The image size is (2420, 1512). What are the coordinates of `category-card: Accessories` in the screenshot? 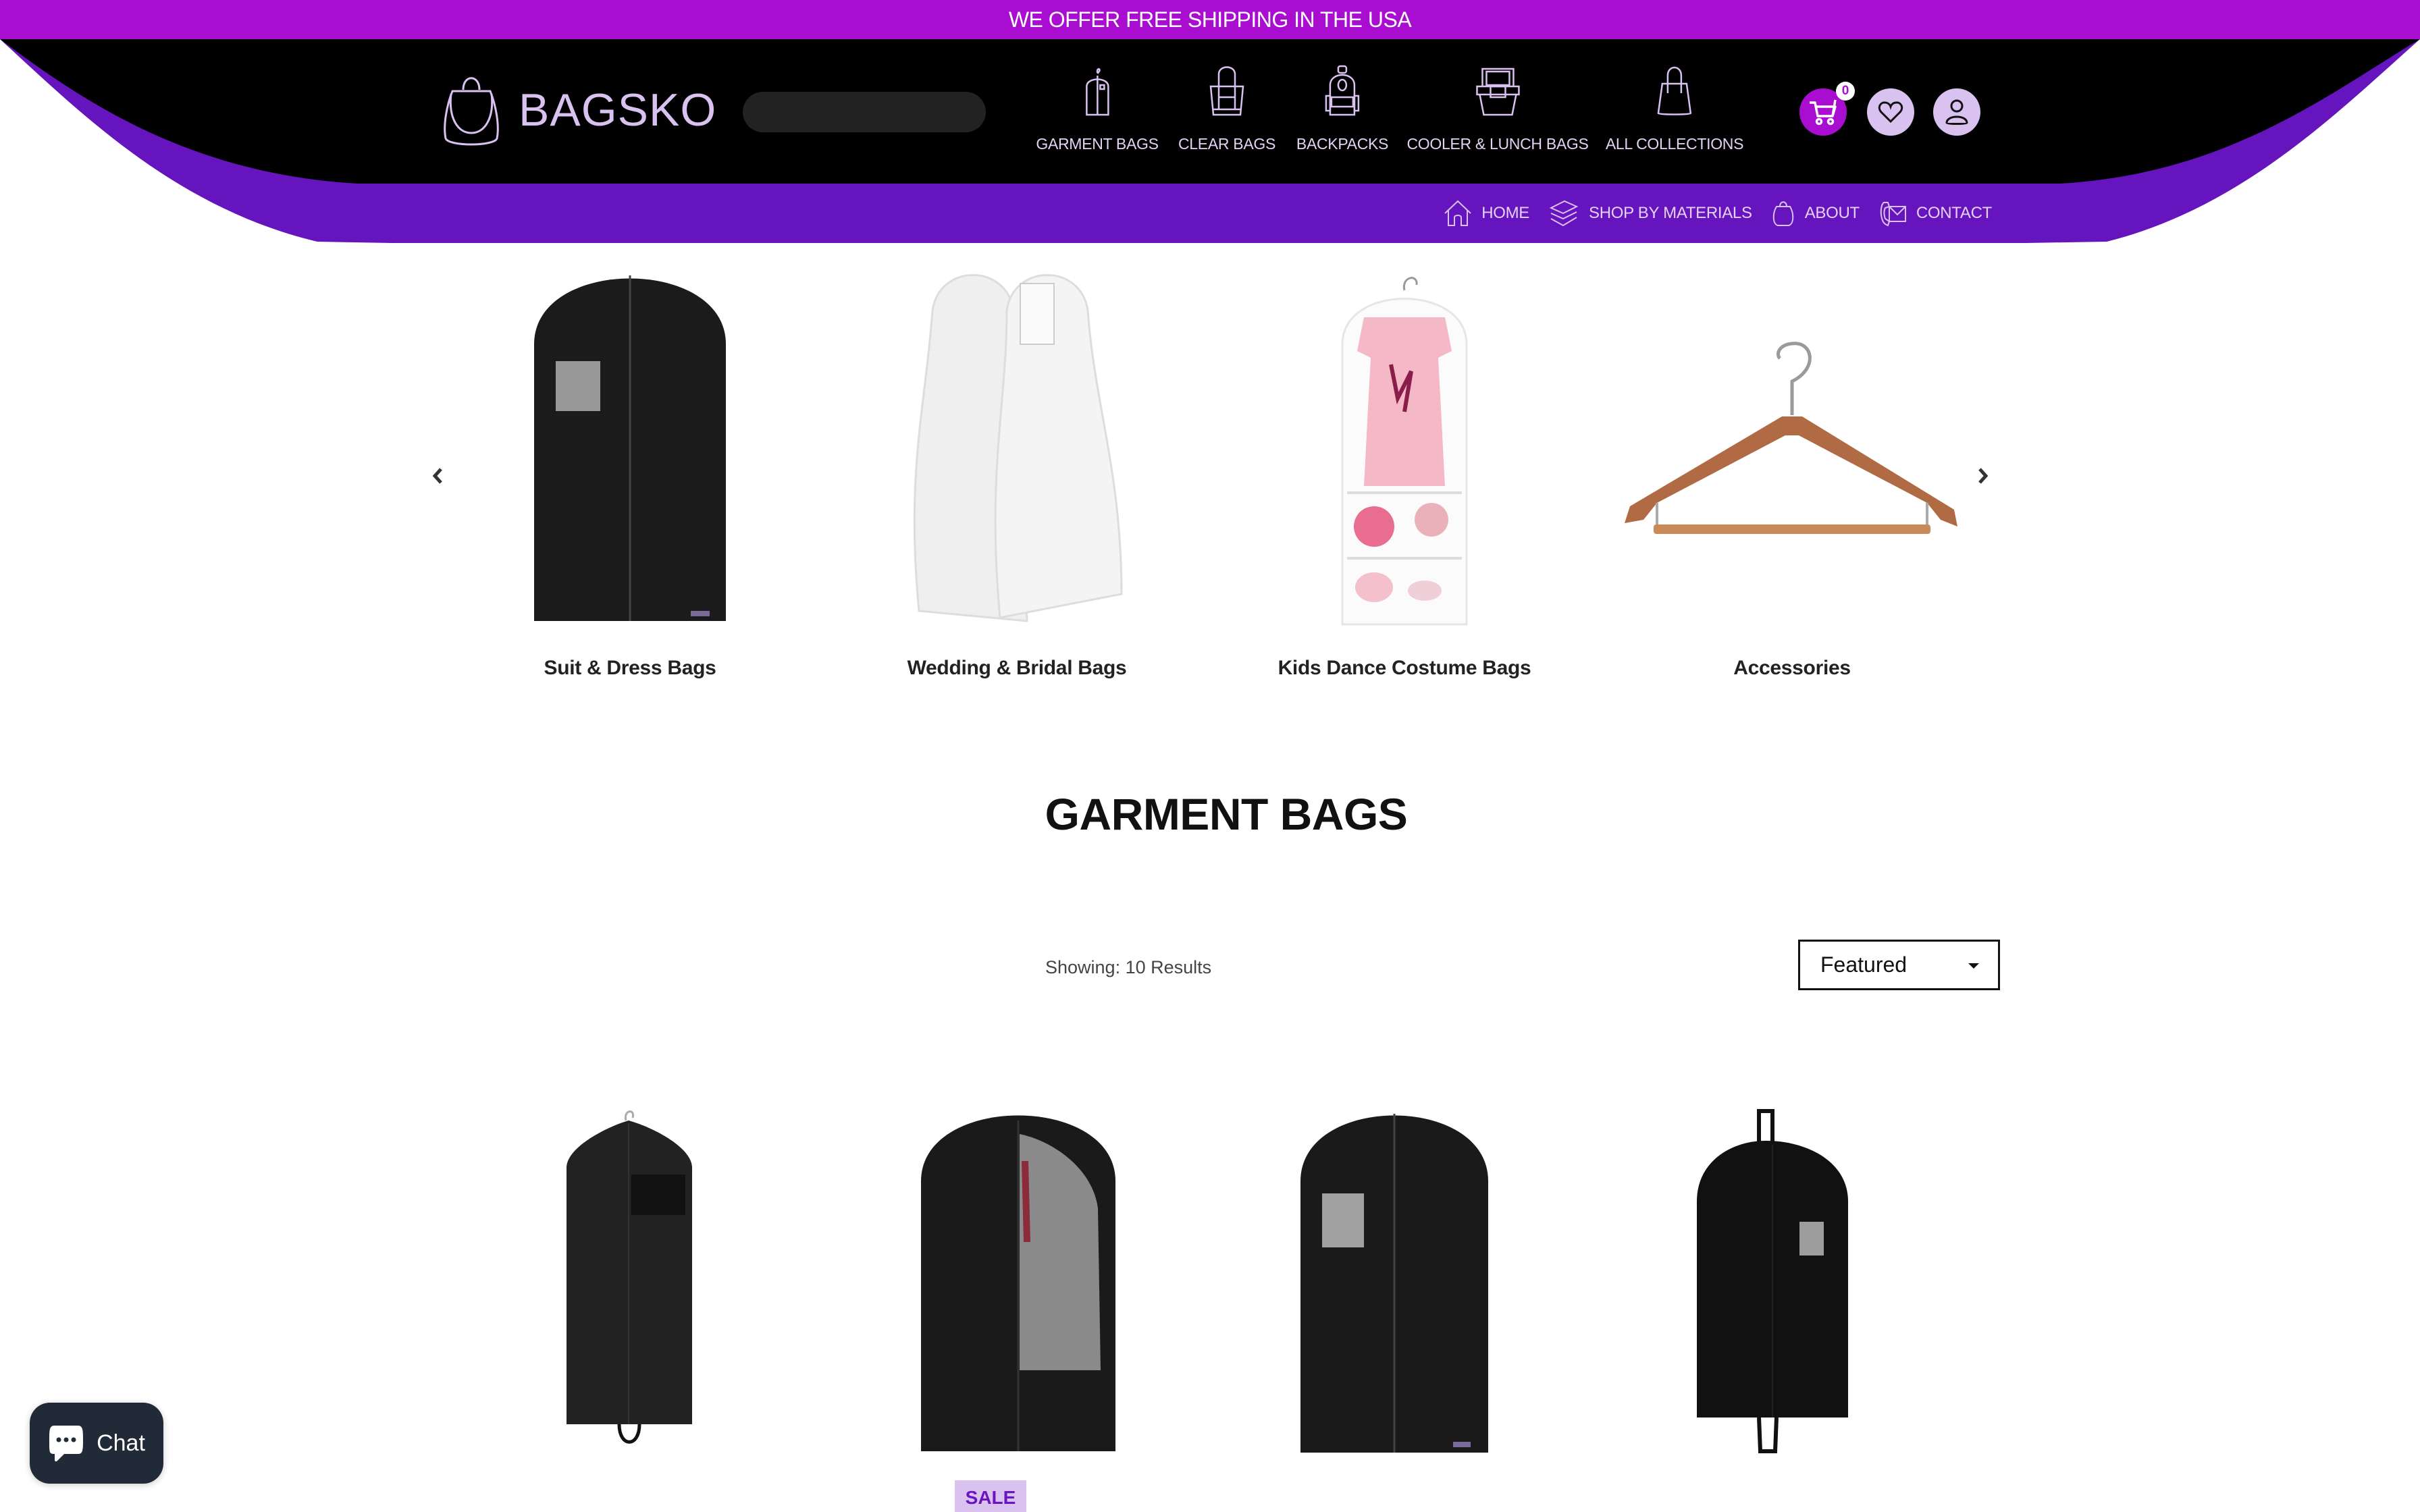 It's located at (1792, 473).